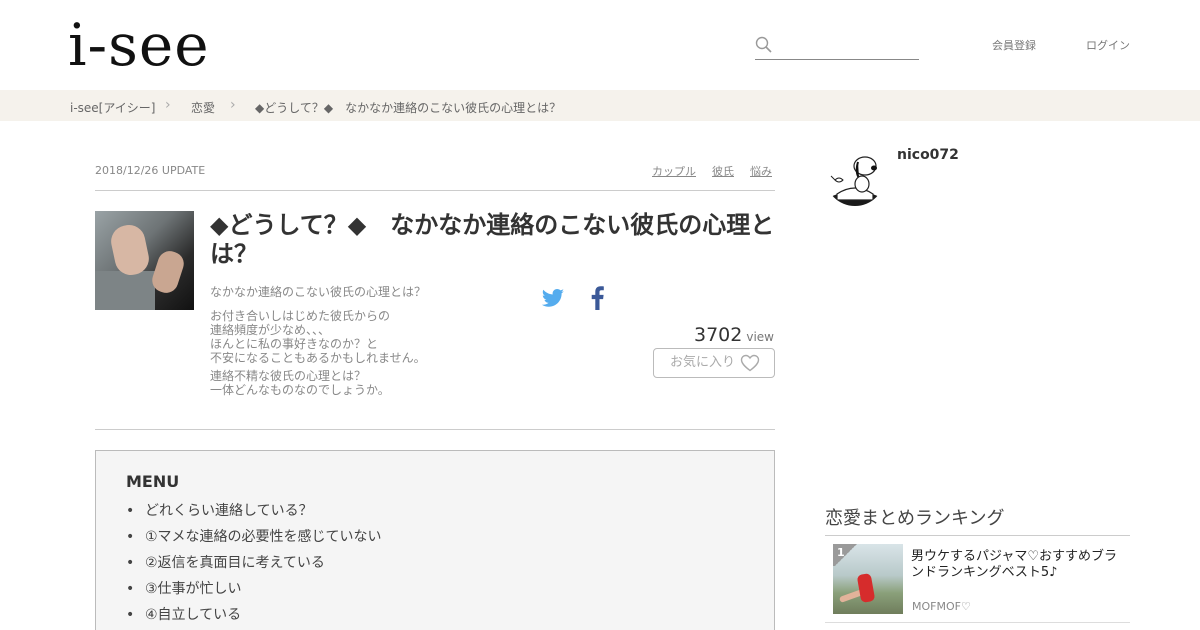 This screenshot has height=630, width=1200. Describe the element at coordinates (723, 171) in the screenshot. I see `tag-boyfriend: 彼氏` at that location.